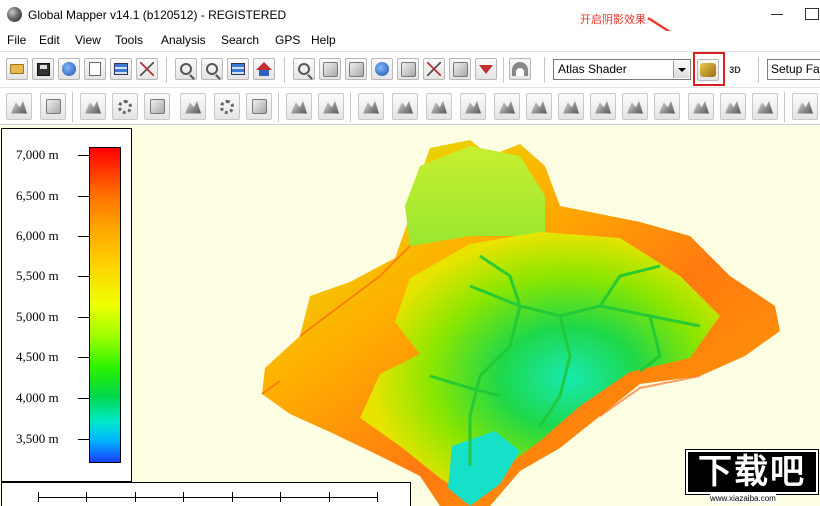 The height and width of the screenshot is (506, 820). Describe the element at coordinates (743, 498) in the screenshot. I see `watermark-url: www.xiazaiba.com` at that location.